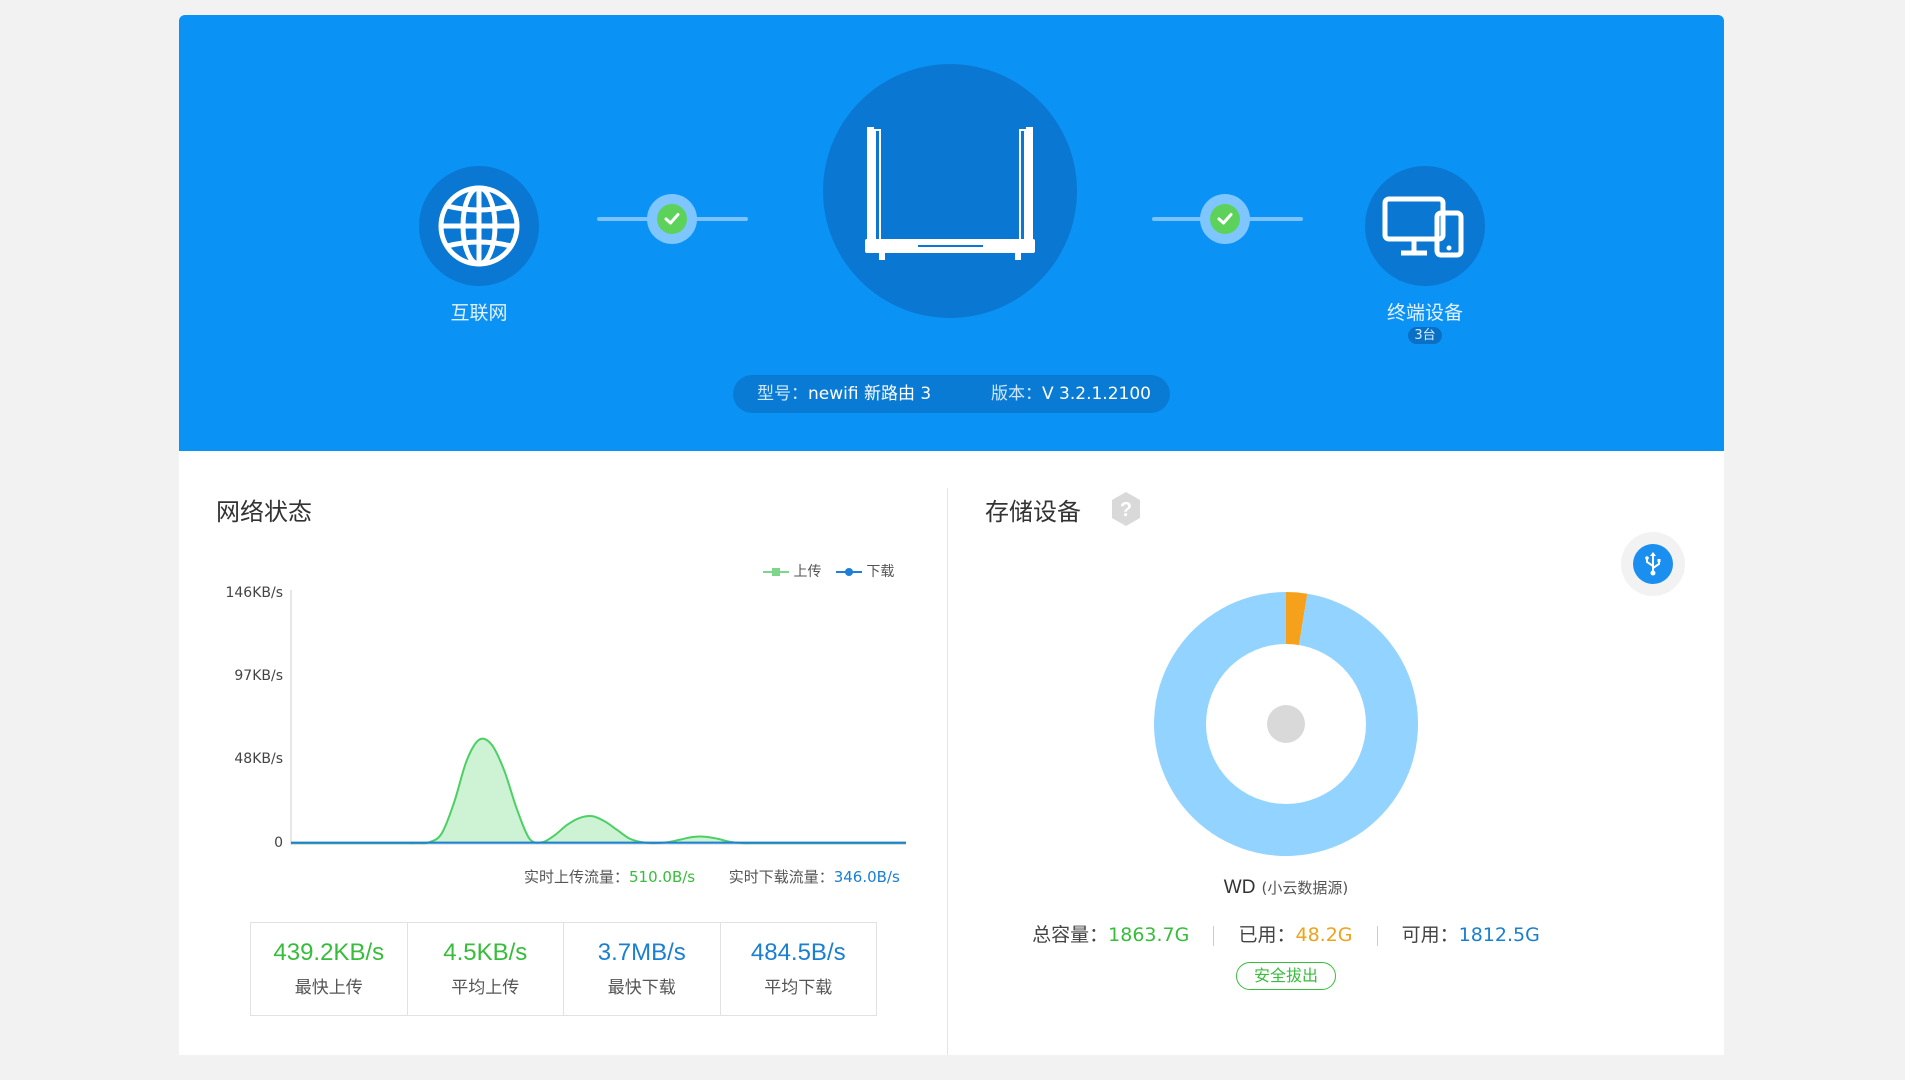  Describe the element at coordinates (485, 988) in the screenshot. I see `stat-label: 平均上传` at that location.